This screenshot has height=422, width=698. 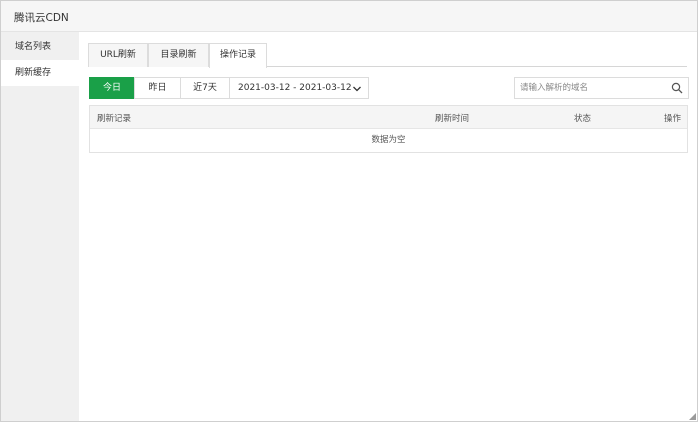 What do you see at coordinates (388, 140) in the screenshot?
I see `empty-state-text: 数据为空` at bounding box center [388, 140].